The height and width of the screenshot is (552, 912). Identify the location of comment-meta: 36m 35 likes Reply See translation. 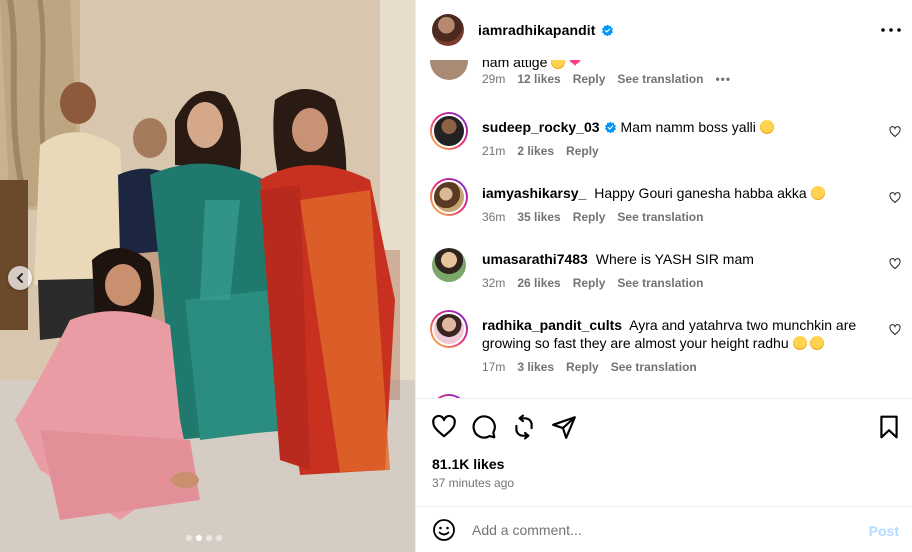
(592, 217).